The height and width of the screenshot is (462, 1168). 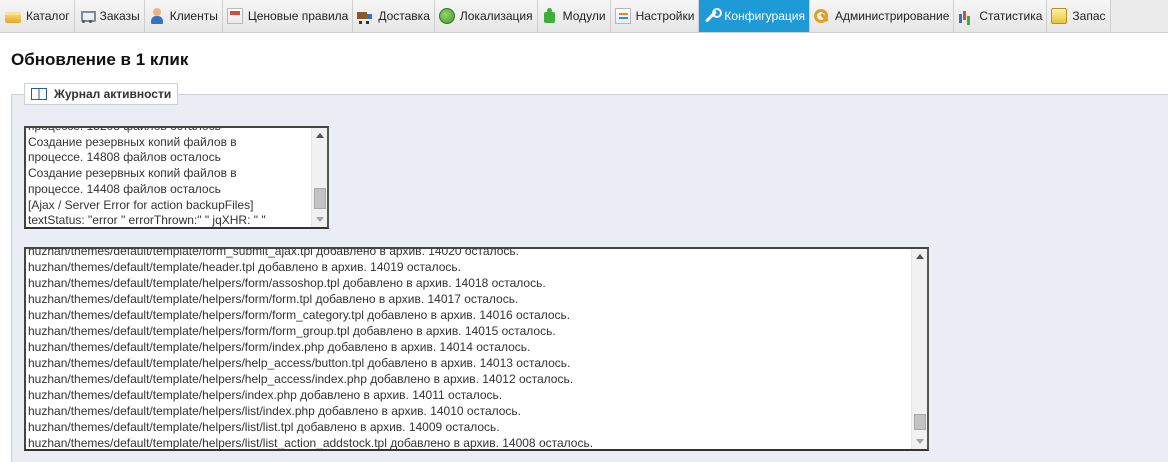 I want to click on tab-8: Настройки, so click(x=655, y=16).